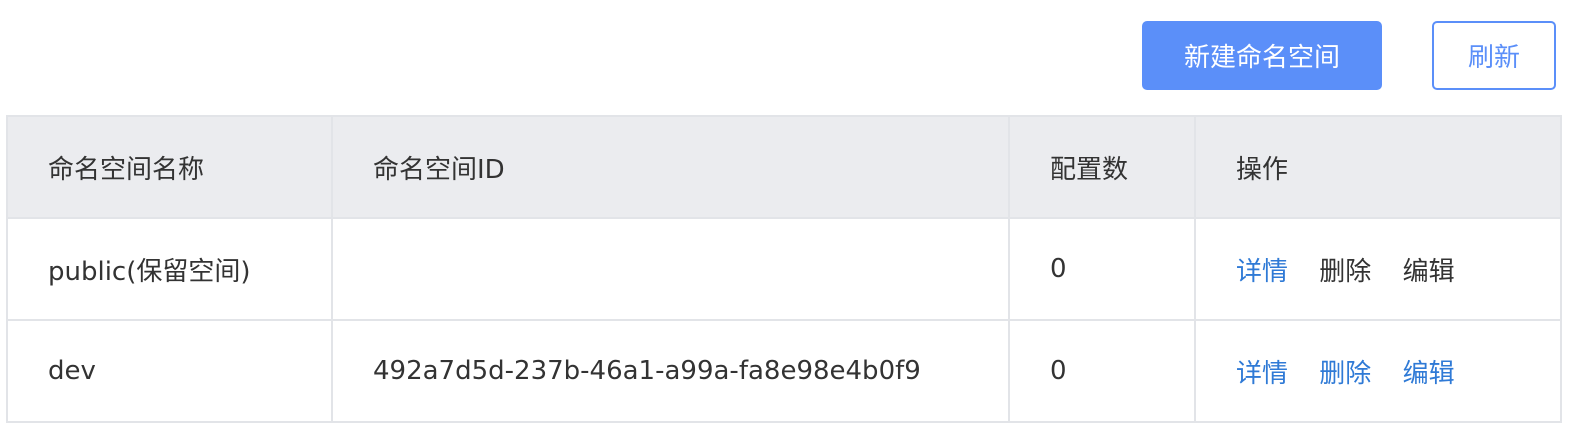  Describe the element at coordinates (1102, 167) in the screenshot. I see `column-header-config-count: 配置数` at that location.